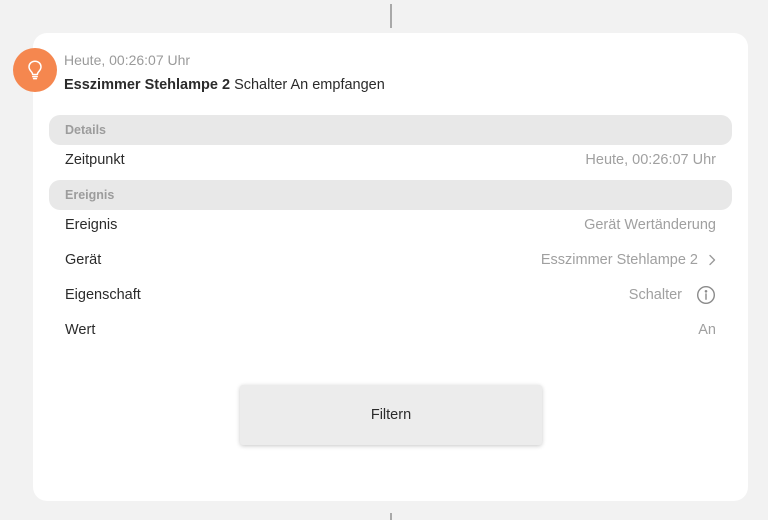 The width and height of the screenshot is (768, 520). What do you see at coordinates (95, 160) in the screenshot?
I see `row-label: Zeitpunkt` at bounding box center [95, 160].